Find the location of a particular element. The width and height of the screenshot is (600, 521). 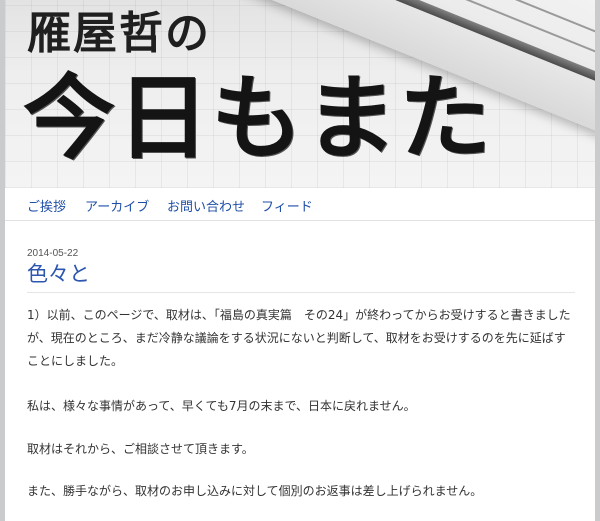

main-nav: ご挨拶 アーカイブ お問い合わせ フィード is located at coordinates (300, 204).